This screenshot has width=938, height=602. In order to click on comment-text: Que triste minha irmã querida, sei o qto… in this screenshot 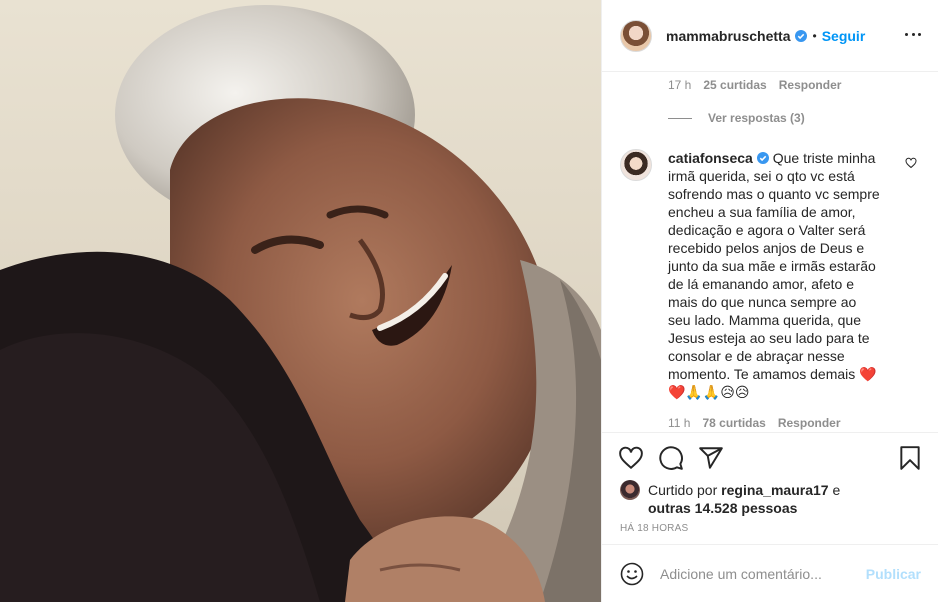, I will do `click(774, 266)`.